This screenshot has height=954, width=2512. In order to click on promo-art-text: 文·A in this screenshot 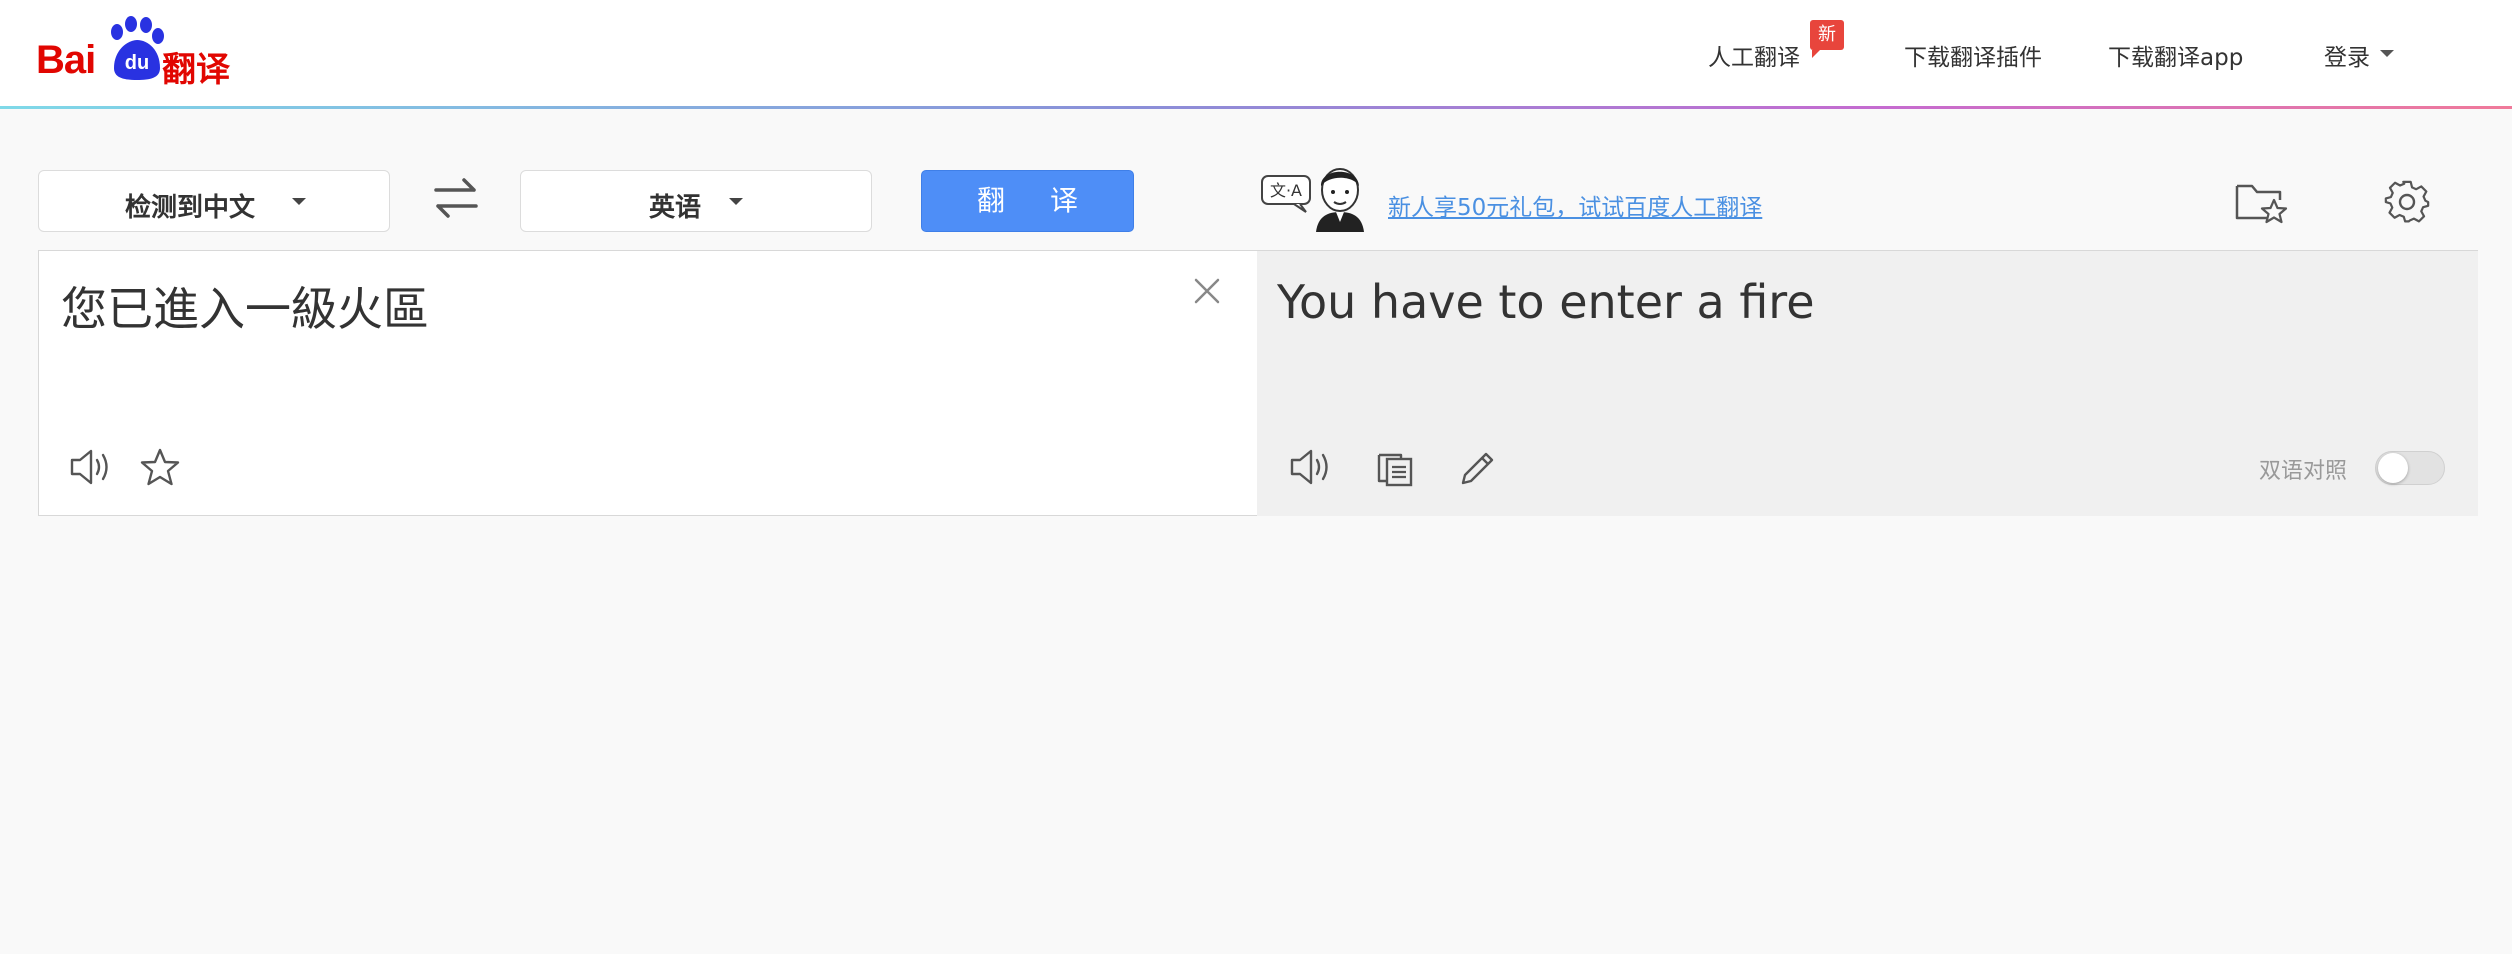, I will do `click(1286, 190)`.